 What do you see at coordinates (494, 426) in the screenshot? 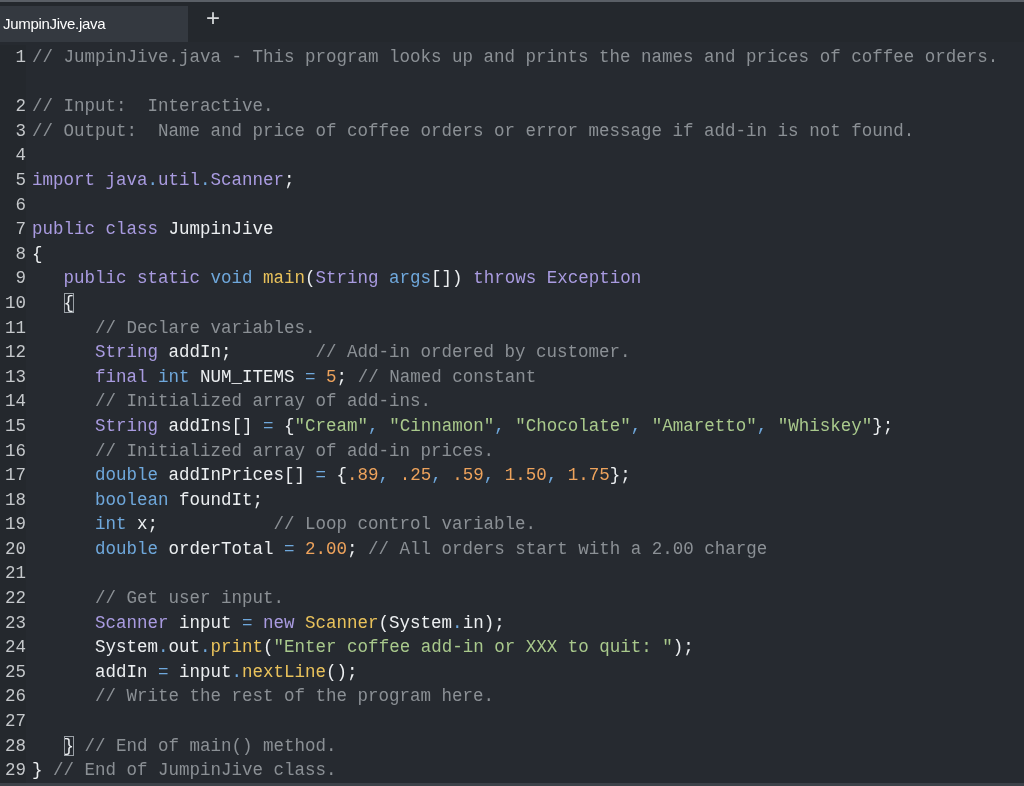
I see `code-line: String addIns[] = {"Cream", "Cinnamon", "Chocolate", "Amaretto", "Whiskey"};` at bounding box center [494, 426].